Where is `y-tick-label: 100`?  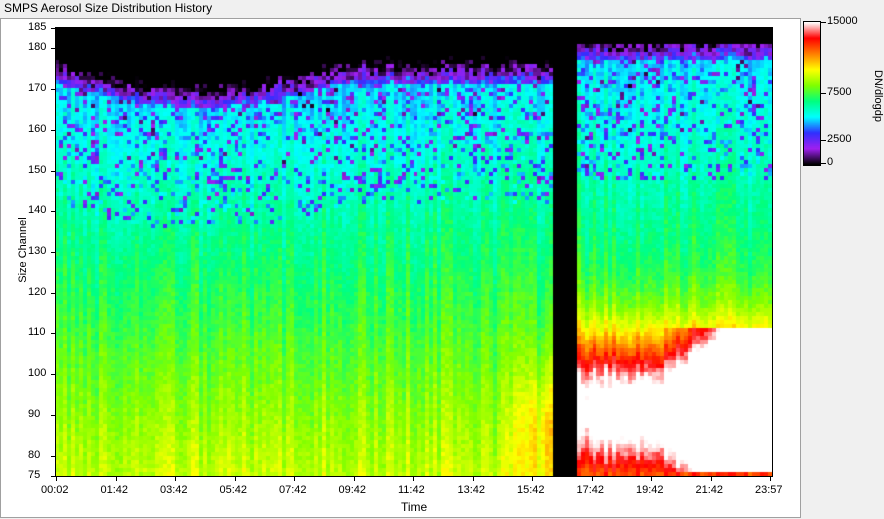 y-tick-label: 100 is located at coordinates (37, 373).